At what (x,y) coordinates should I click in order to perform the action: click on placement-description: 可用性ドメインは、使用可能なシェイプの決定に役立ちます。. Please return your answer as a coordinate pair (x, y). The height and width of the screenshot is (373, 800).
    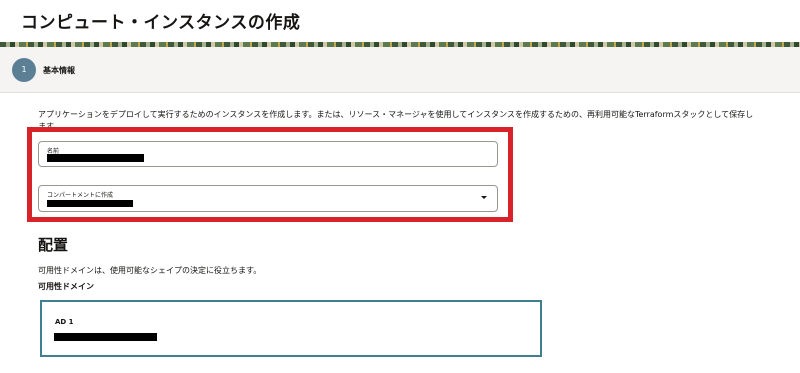
    Looking at the image, I should click on (150, 270).